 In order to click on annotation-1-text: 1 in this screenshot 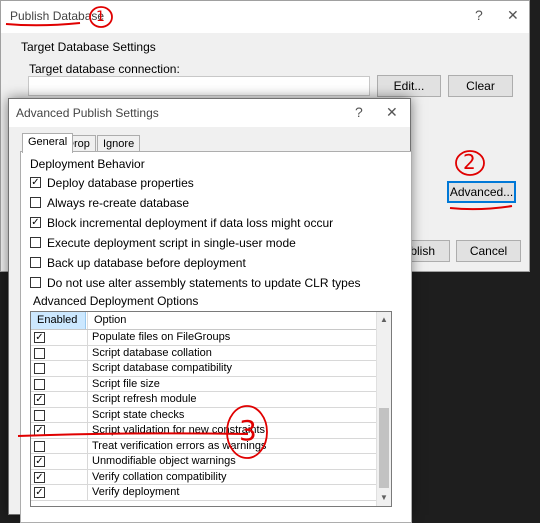, I will do `click(100, 17)`.